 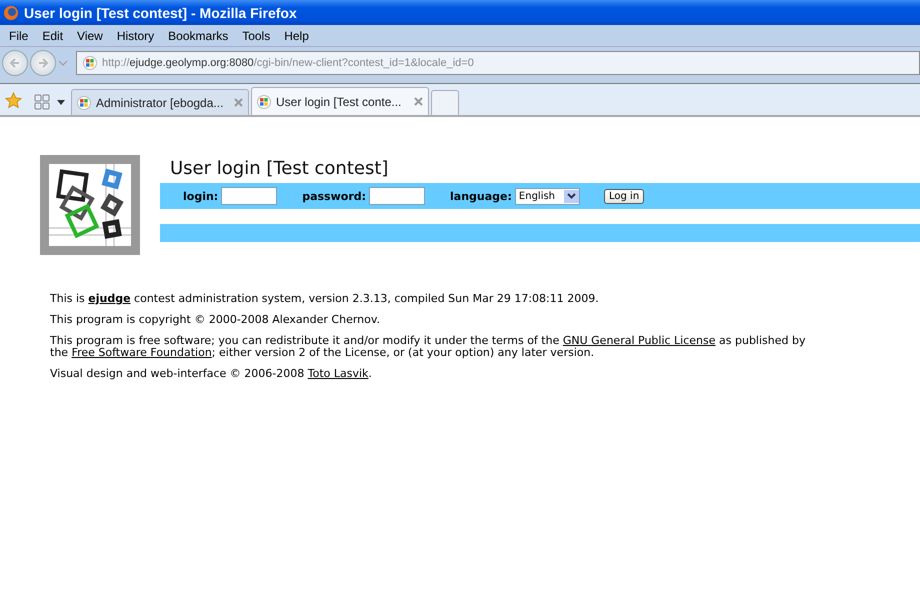 What do you see at coordinates (90, 35) in the screenshot?
I see `menu-item: View` at bounding box center [90, 35].